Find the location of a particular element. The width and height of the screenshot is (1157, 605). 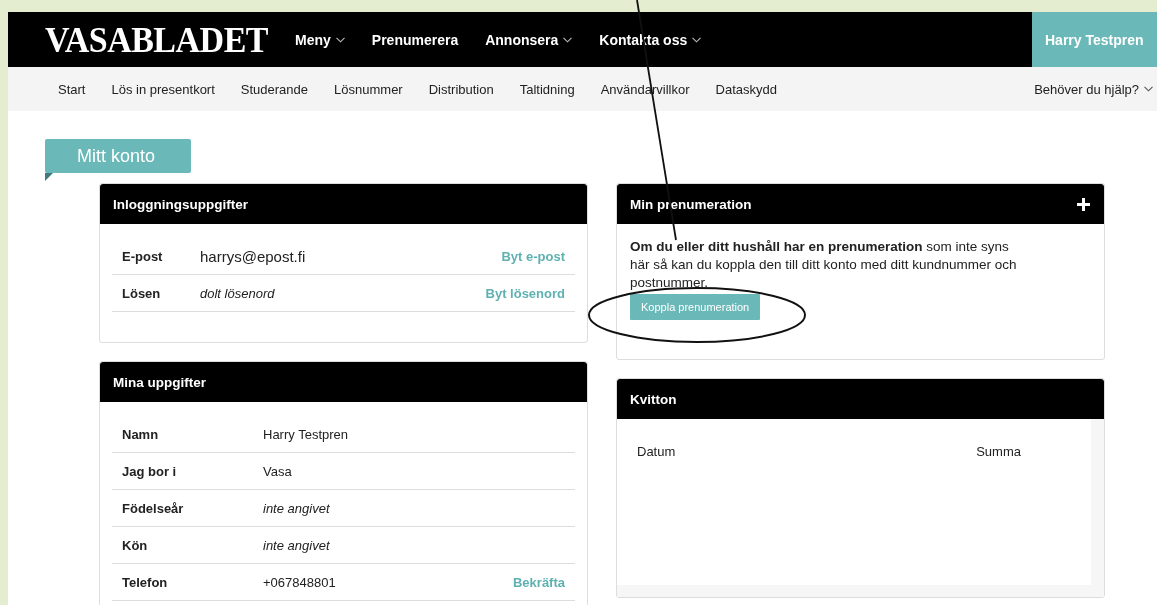

field-value: Vasa is located at coordinates (278, 471).